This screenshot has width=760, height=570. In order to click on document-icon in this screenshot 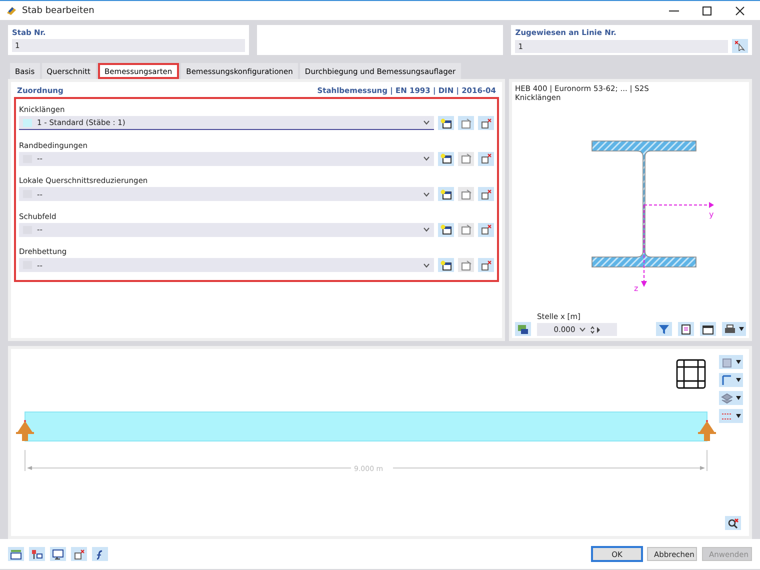, I will do `click(686, 329)`.